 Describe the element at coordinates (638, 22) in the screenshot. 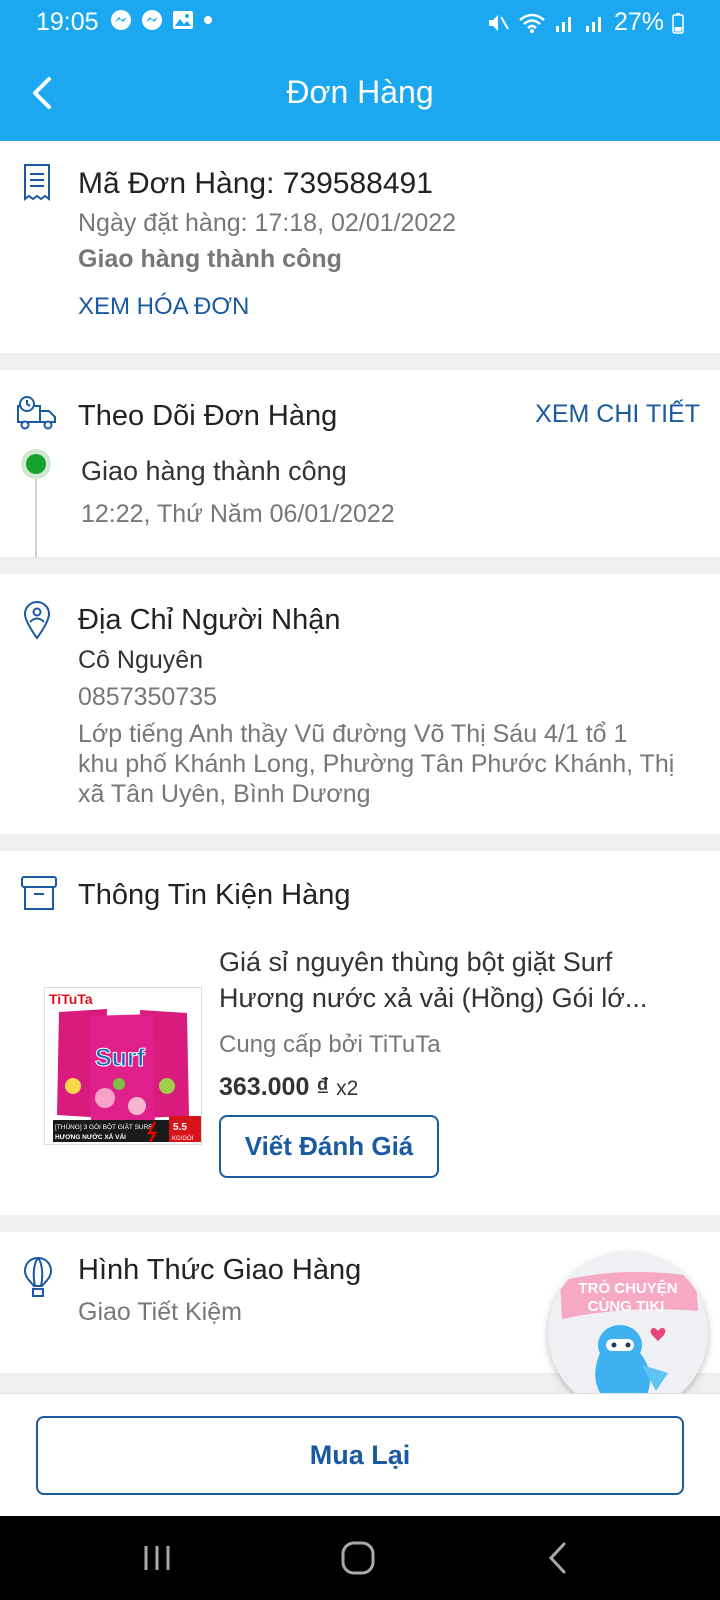

I see `battery-level: 27%` at that location.